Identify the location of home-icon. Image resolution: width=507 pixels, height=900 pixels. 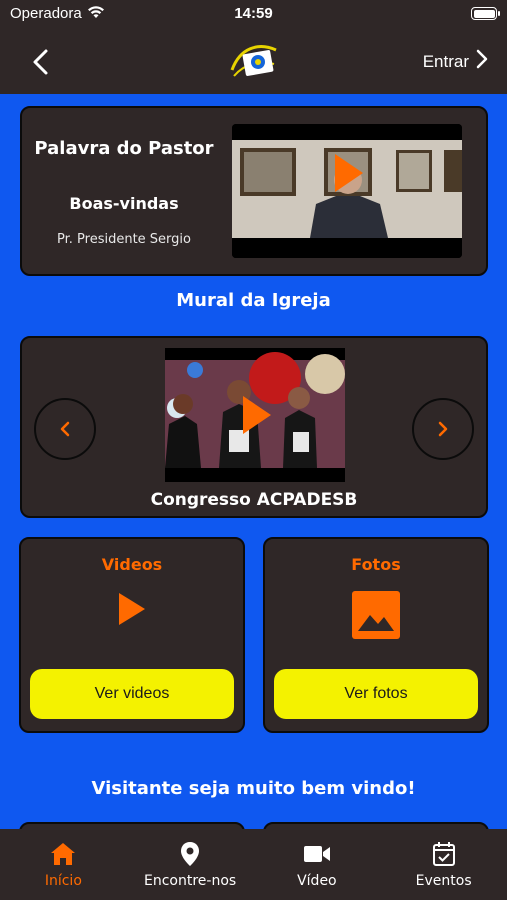
(63, 854).